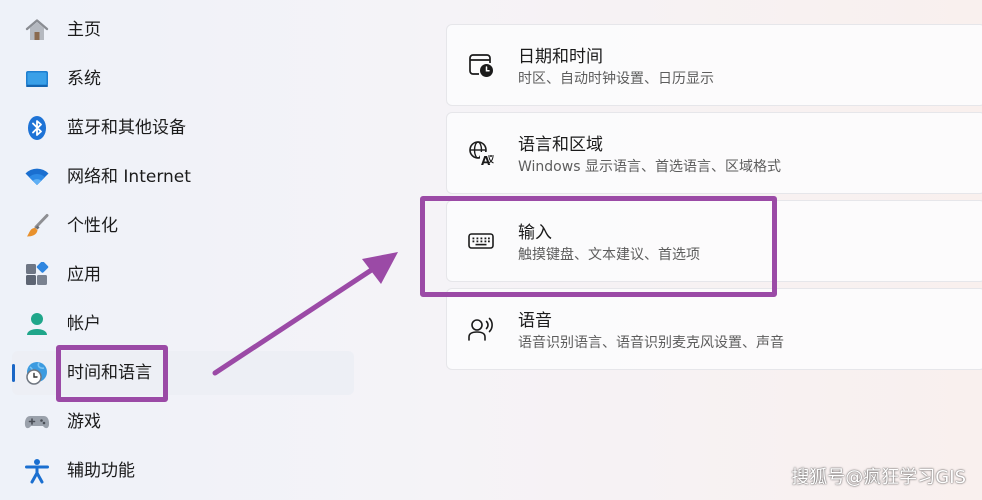 The width and height of the screenshot is (982, 500). I want to click on sidebar-item-label: 网络和 Internet, so click(129, 177).